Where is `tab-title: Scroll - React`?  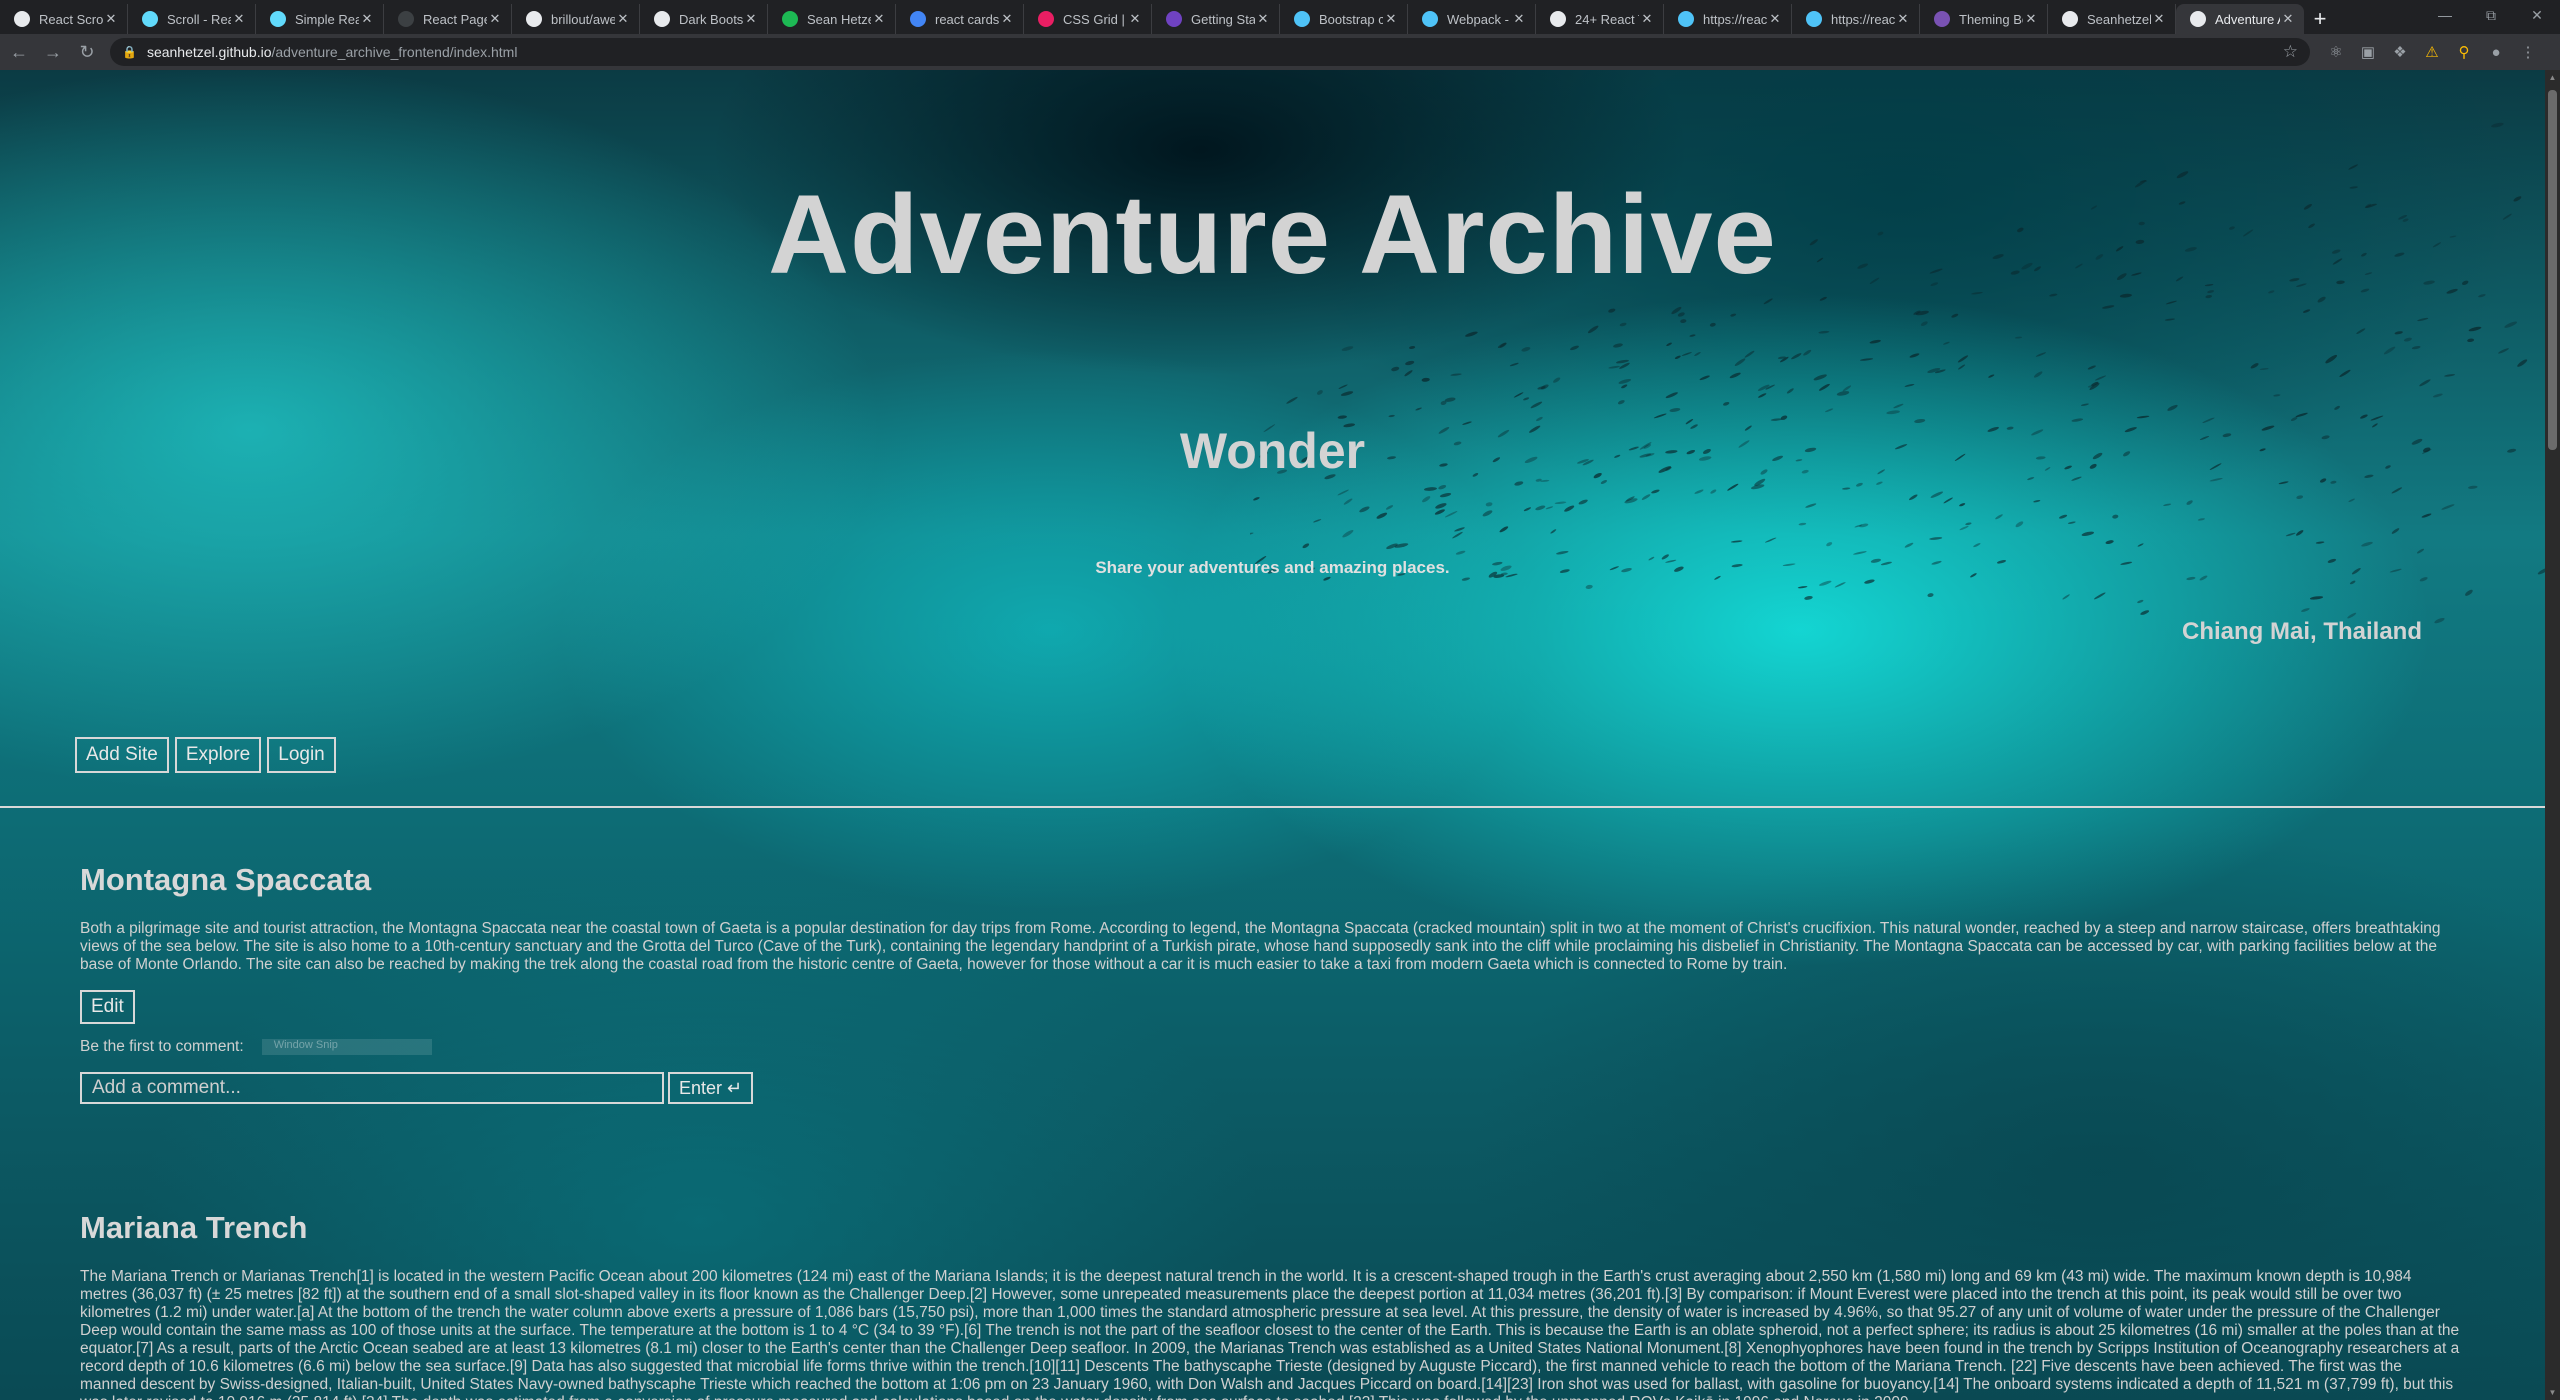 tab-title: Scroll - React is located at coordinates (199, 19).